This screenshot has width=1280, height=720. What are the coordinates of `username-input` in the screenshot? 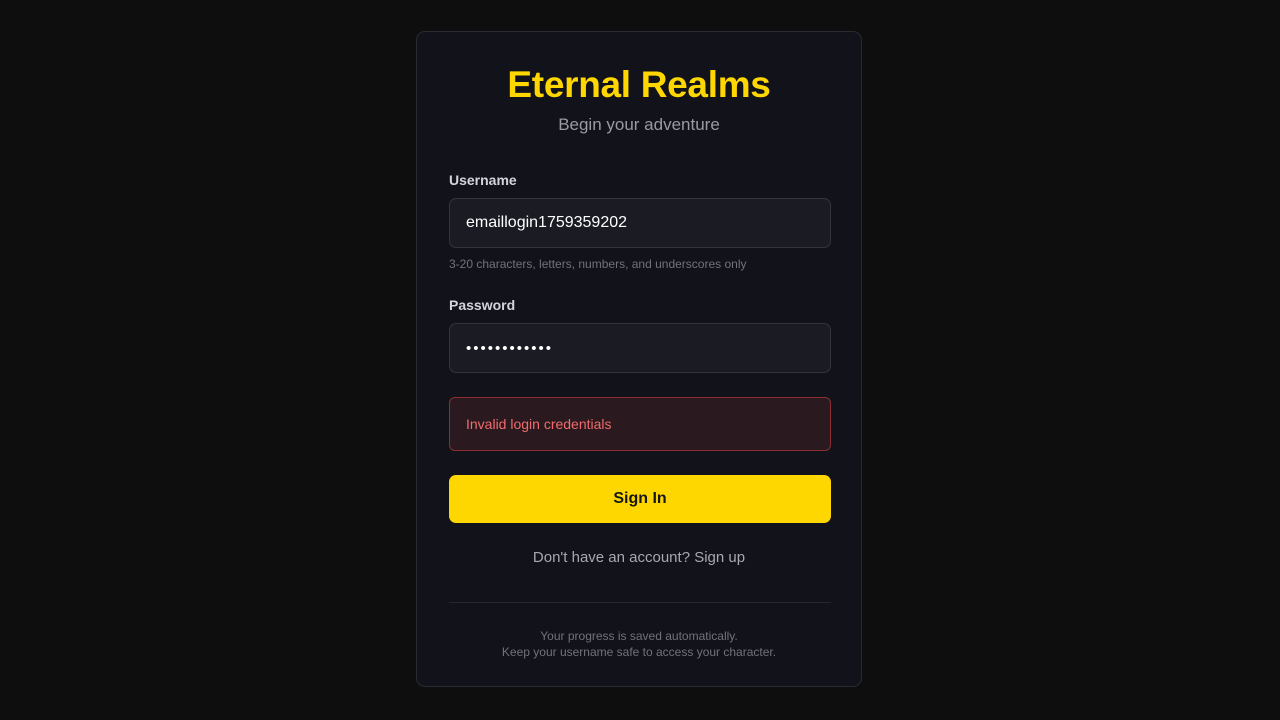 It's located at (640, 223).